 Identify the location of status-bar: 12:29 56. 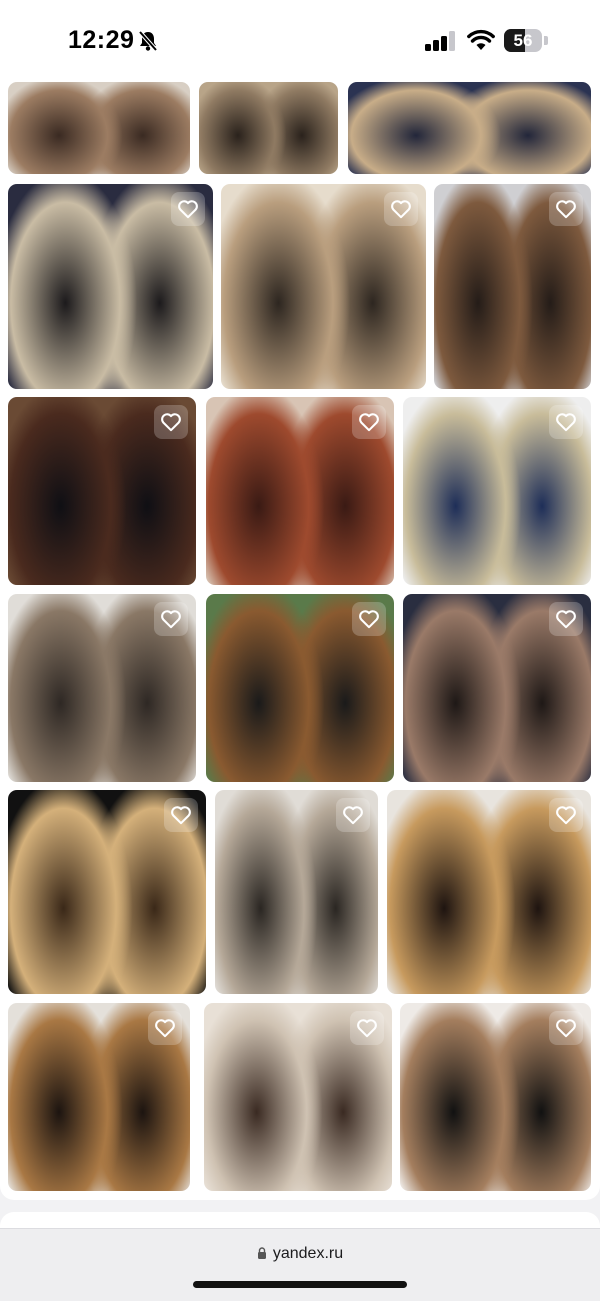
(300, 41).